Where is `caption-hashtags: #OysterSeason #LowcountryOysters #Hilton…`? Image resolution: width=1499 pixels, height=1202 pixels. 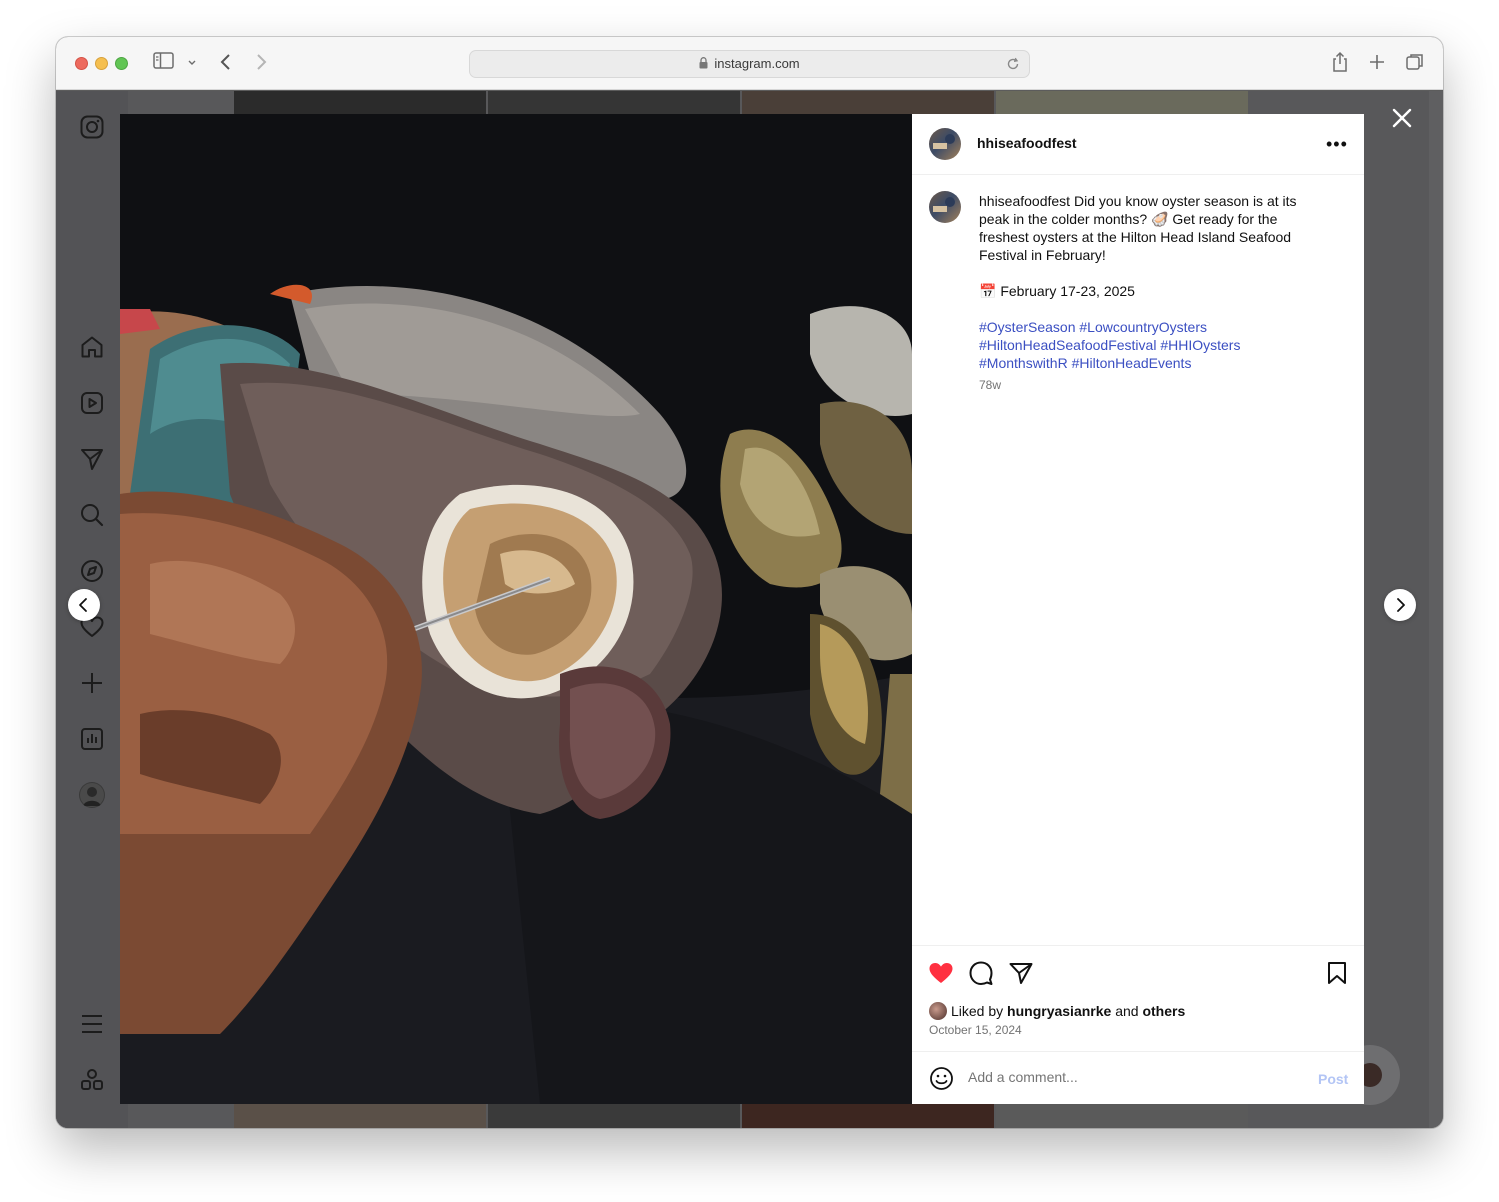 caption-hashtags: #OysterSeason #LowcountryOysters #Hilton… is located at coordinates (1154, 345).